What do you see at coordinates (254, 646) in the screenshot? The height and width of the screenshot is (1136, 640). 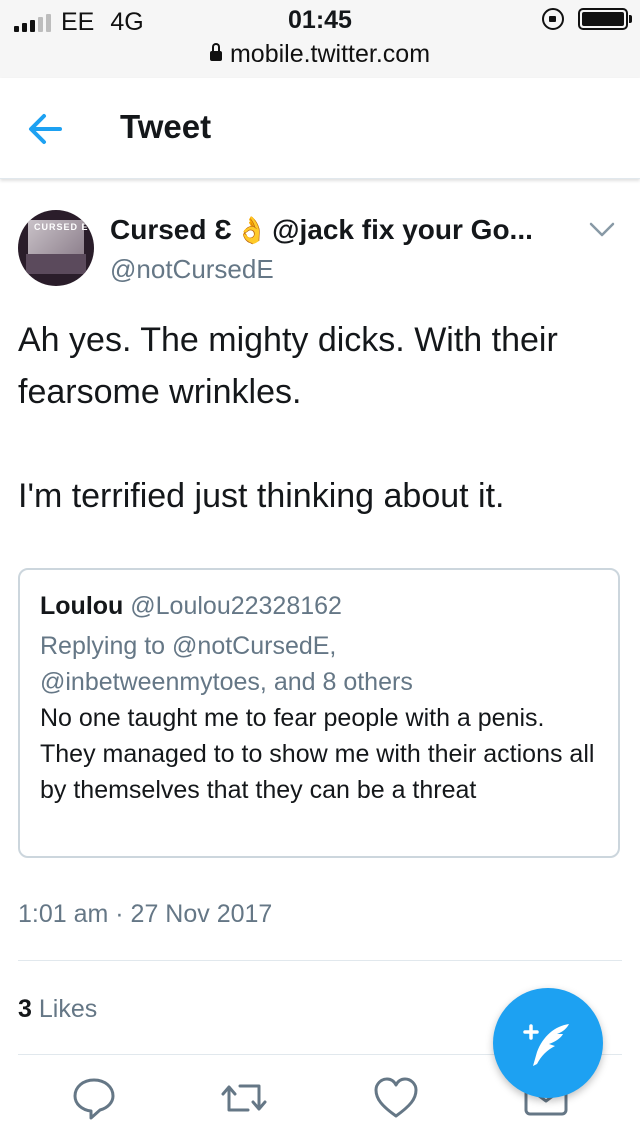 I see `replying-to-handle: @notCursedE,` at bounding box center [254, 646].